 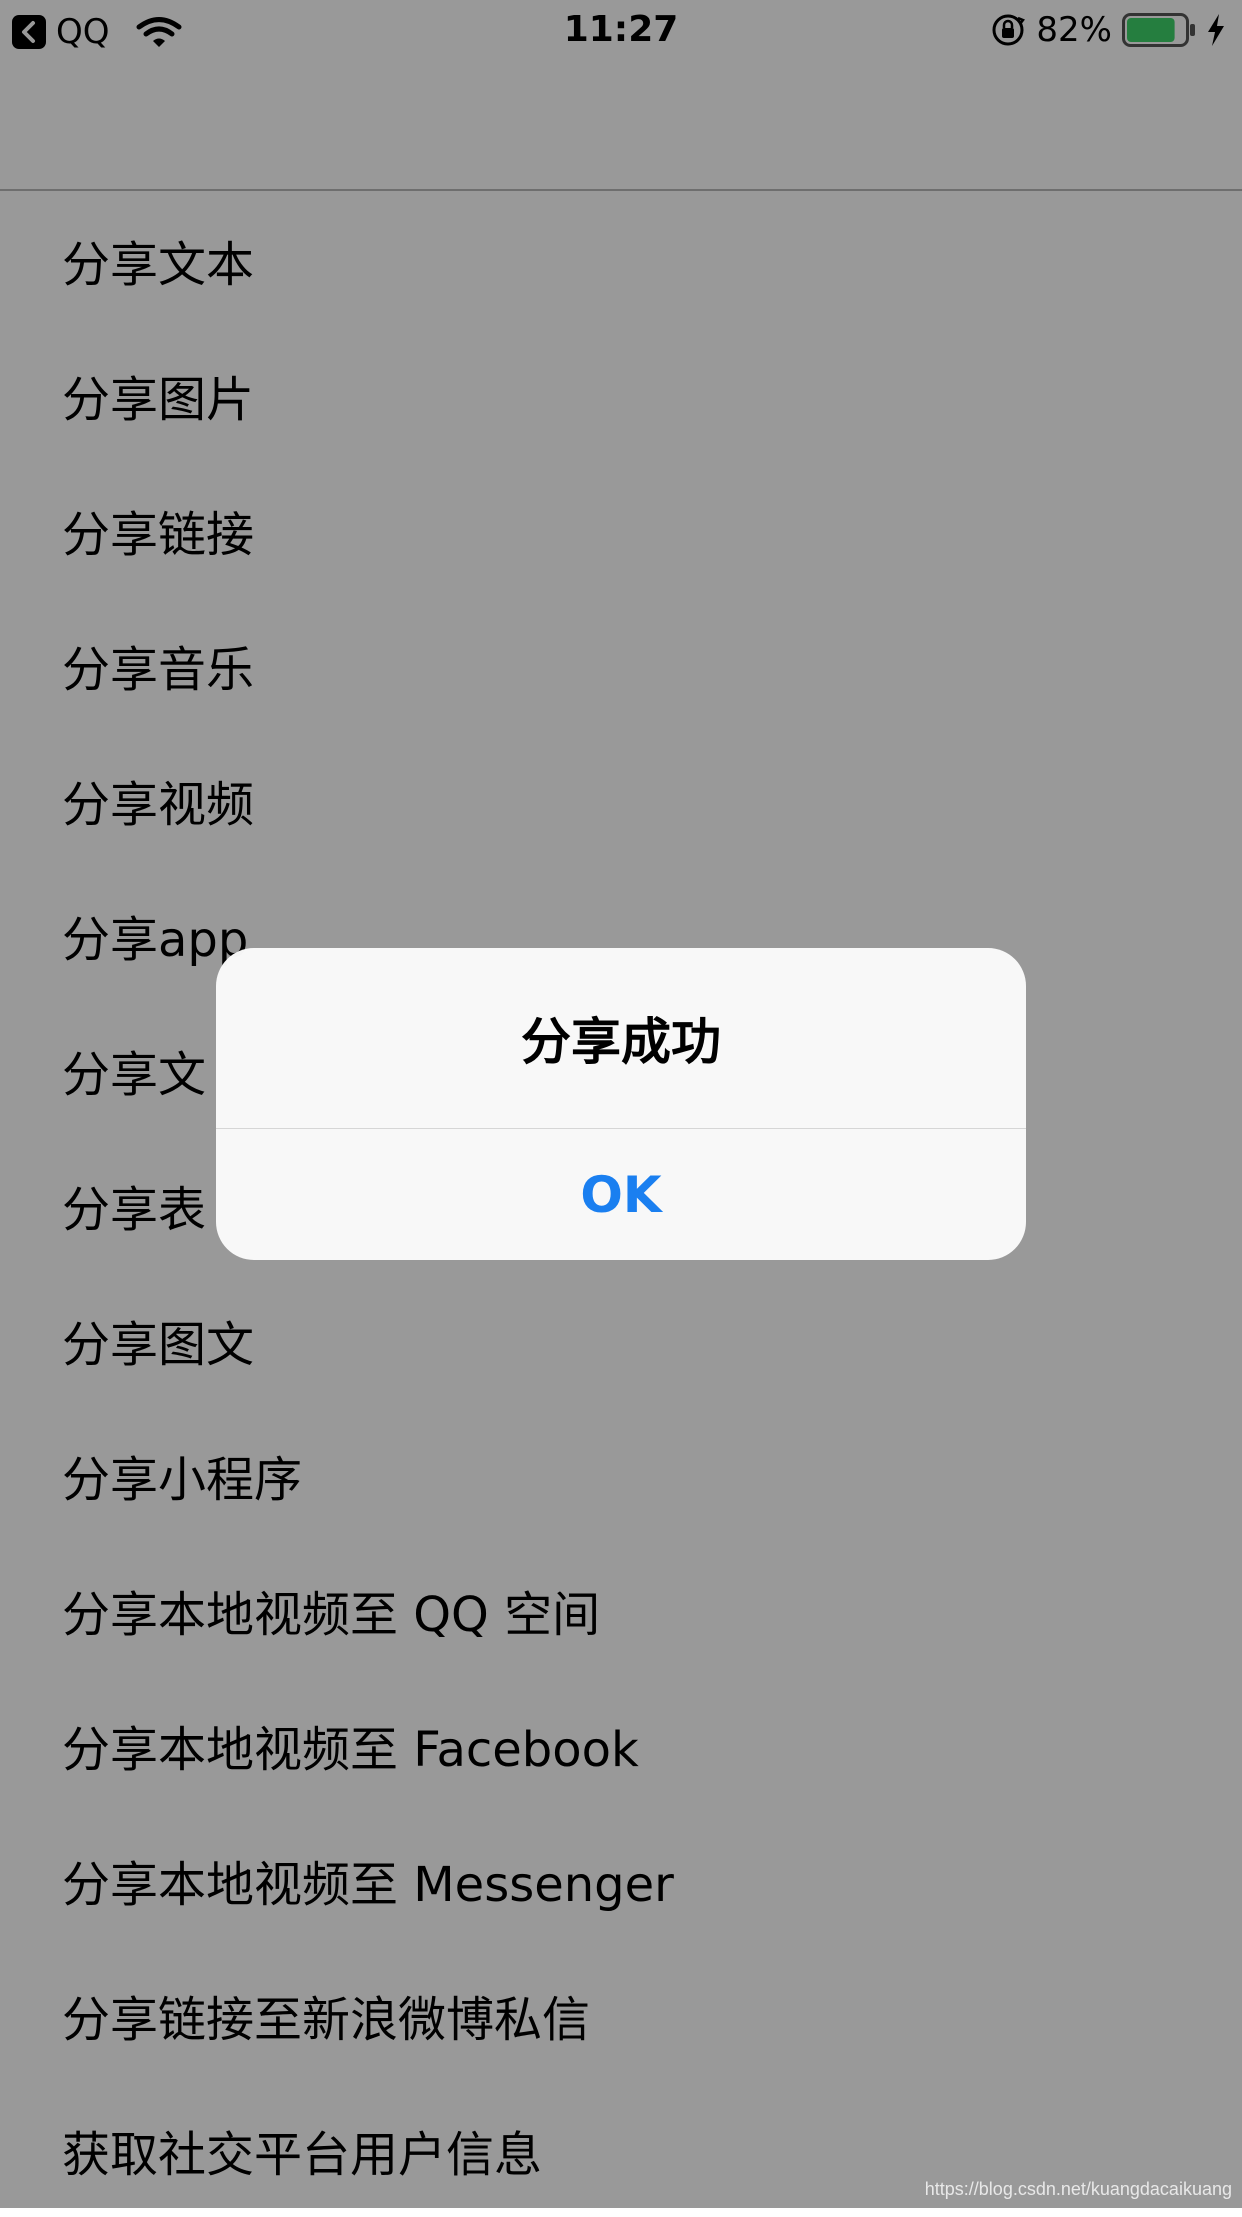 What do you see at coordinates (621, 1042) in the screenshot?
I see `alert-title: 分享成功` at bounding box center [621, 1042].